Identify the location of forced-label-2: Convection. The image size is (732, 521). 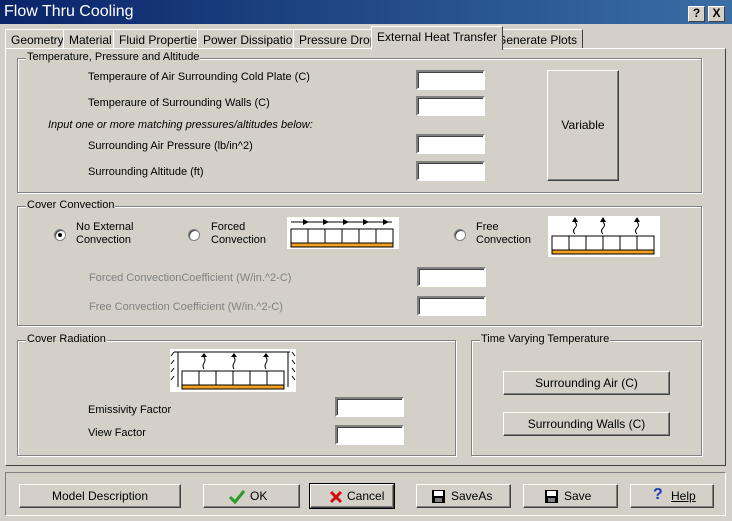
(239, 240).